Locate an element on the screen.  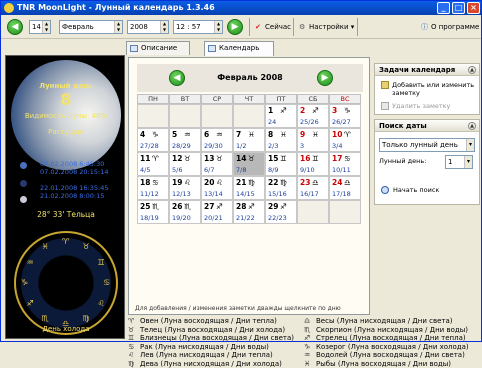
calendar-day-cell: 26 ♏ 19/20 is located at coordinates (185, 212).